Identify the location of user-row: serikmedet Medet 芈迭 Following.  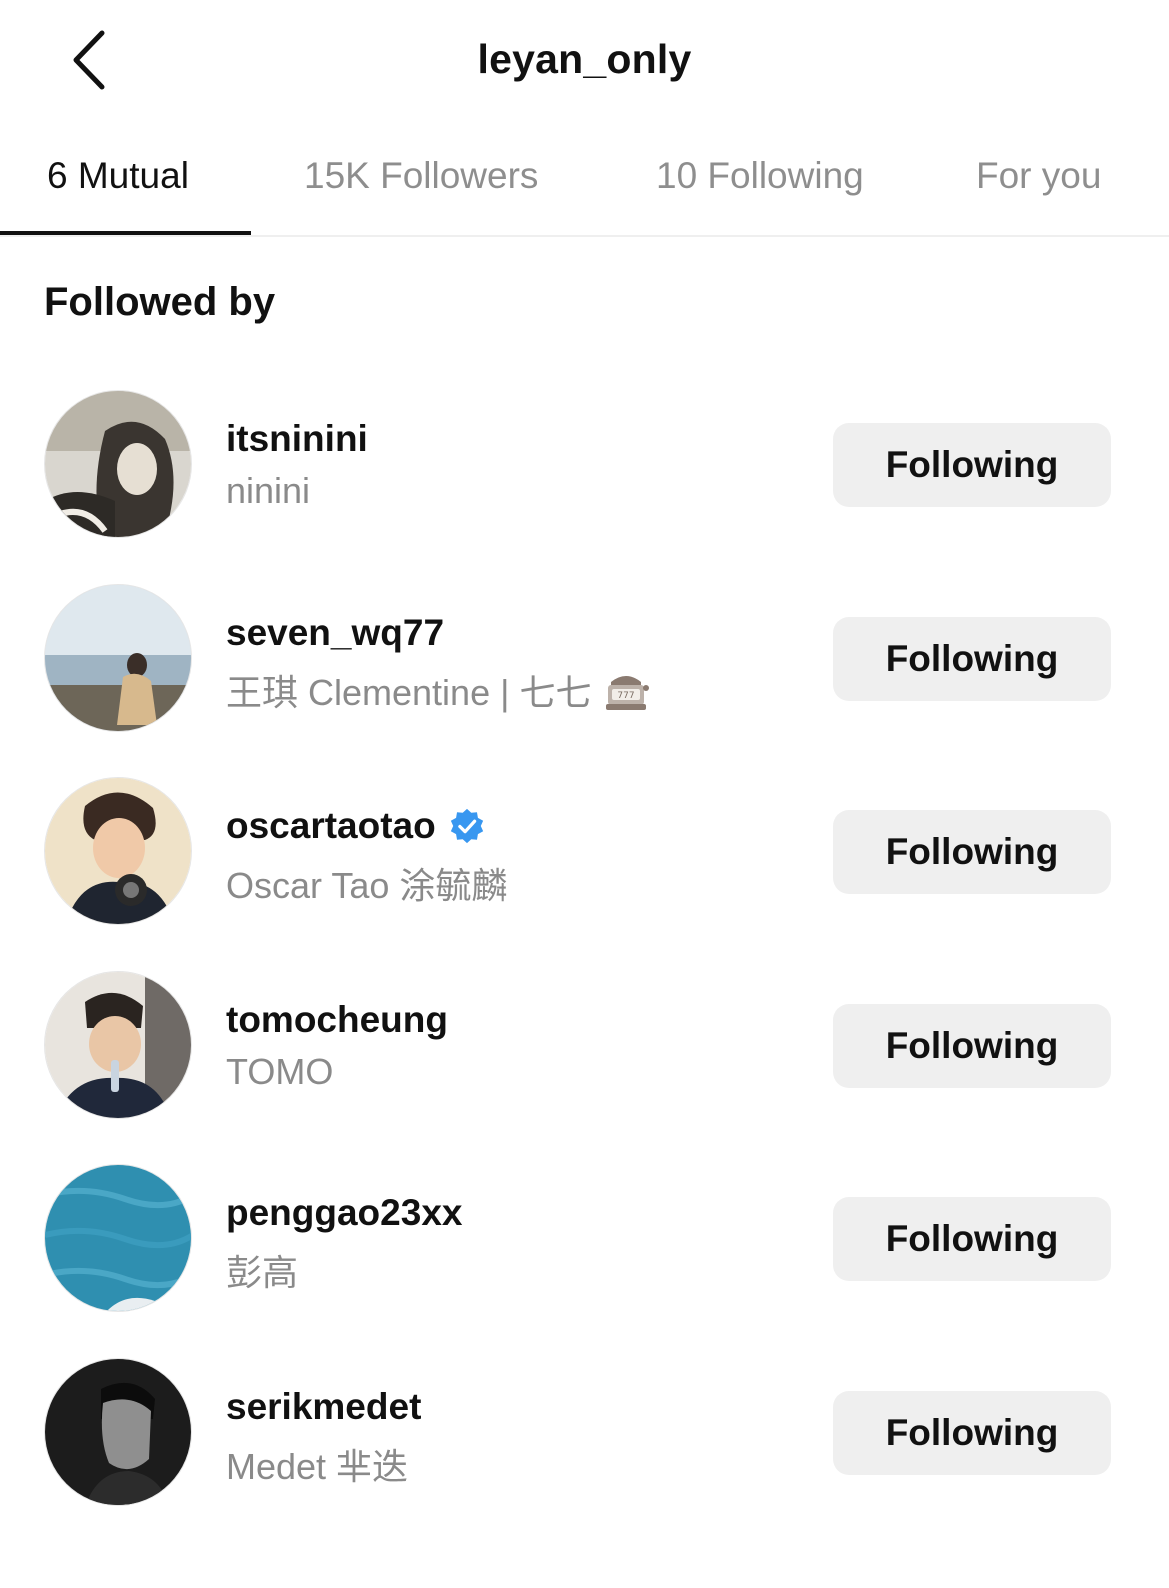
(584, 1451).